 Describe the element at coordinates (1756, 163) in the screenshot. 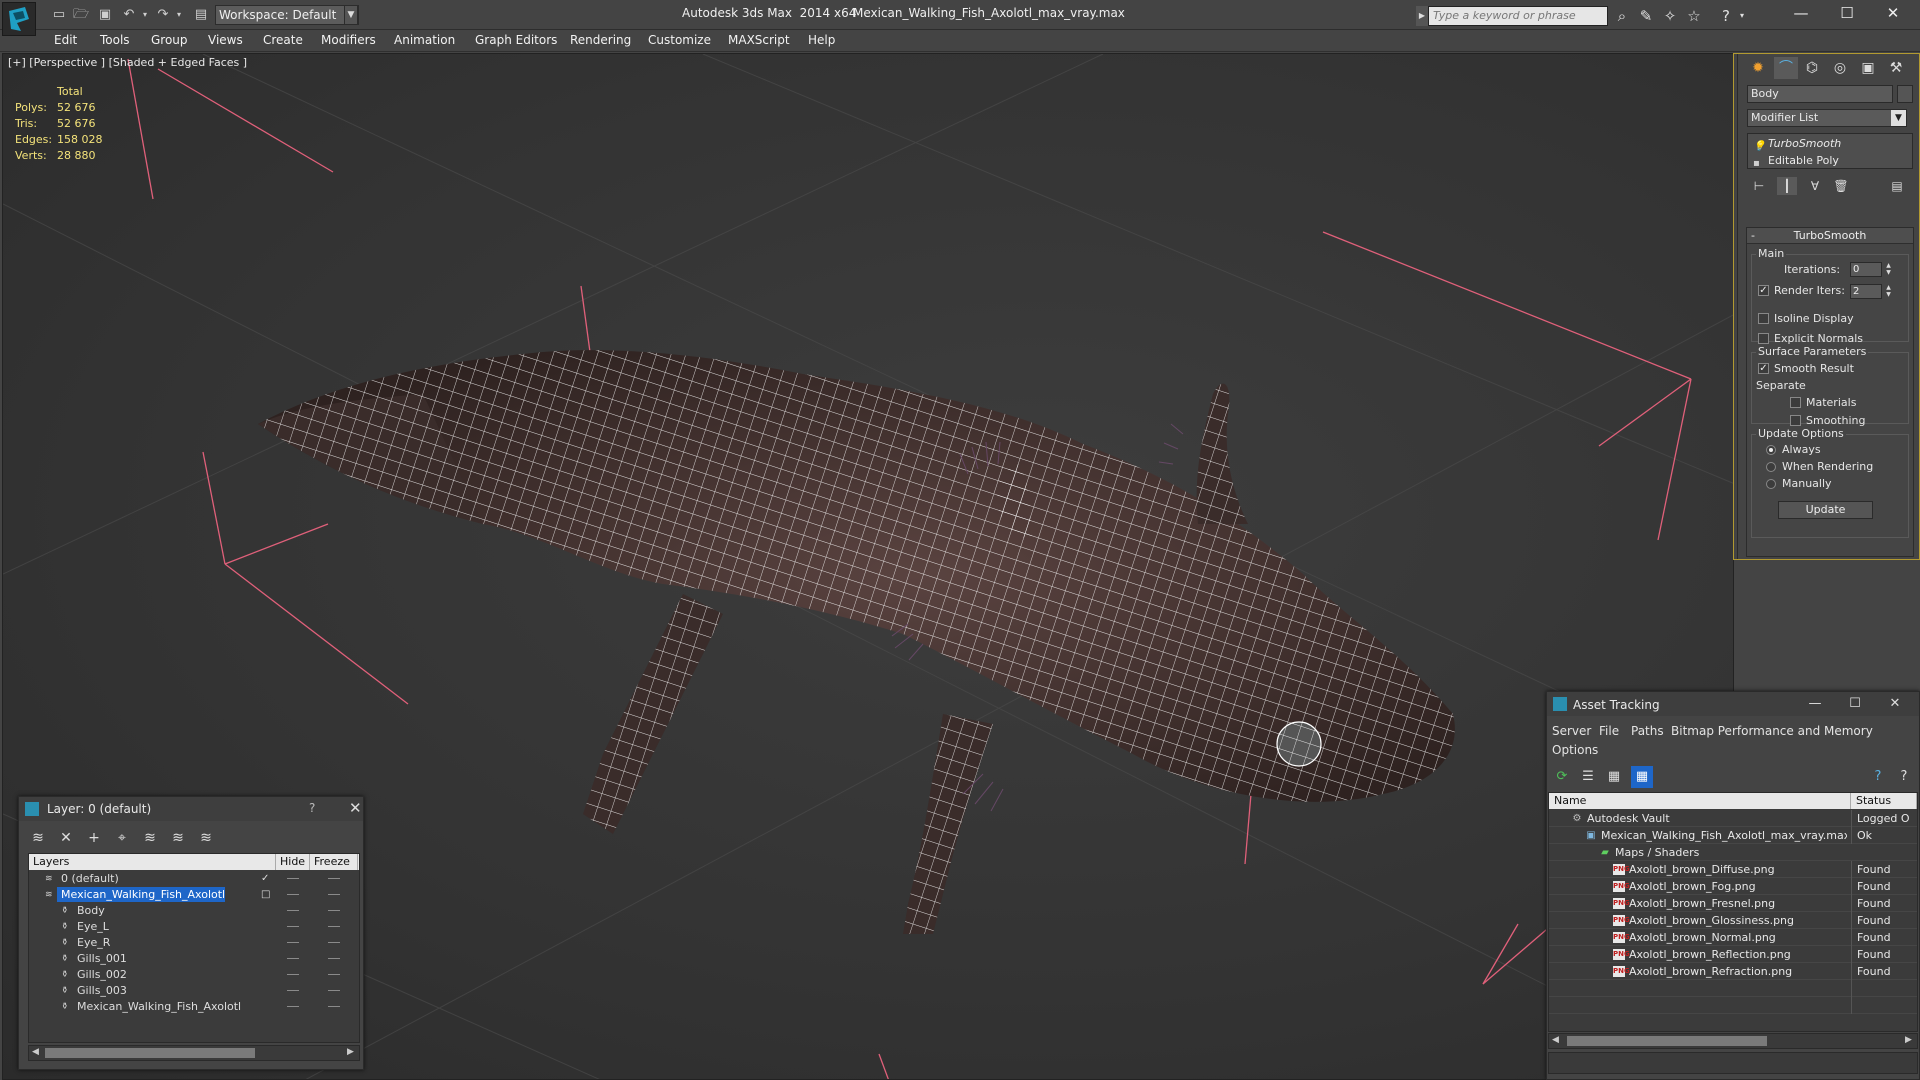

I see `expand-plus-icon: ▪` at that location.